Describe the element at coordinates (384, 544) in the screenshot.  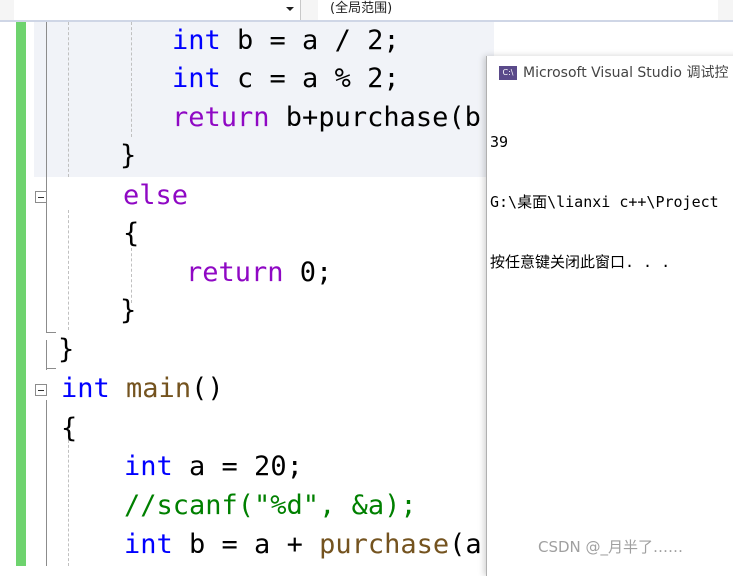
I see `function-name: purchase` at that location.